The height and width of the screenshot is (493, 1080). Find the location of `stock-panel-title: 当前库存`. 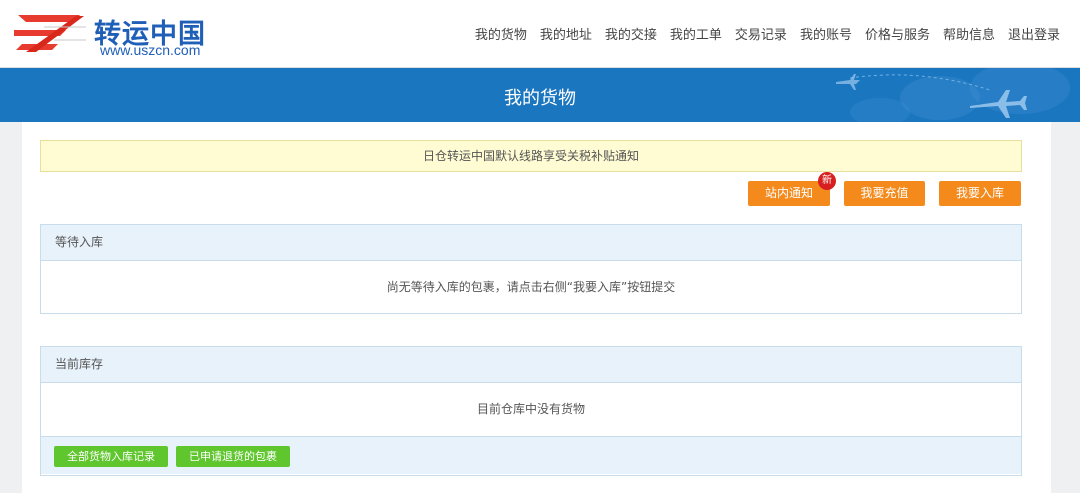

stock-panel-title: 当前库存 is located at coordinates (531, 365).